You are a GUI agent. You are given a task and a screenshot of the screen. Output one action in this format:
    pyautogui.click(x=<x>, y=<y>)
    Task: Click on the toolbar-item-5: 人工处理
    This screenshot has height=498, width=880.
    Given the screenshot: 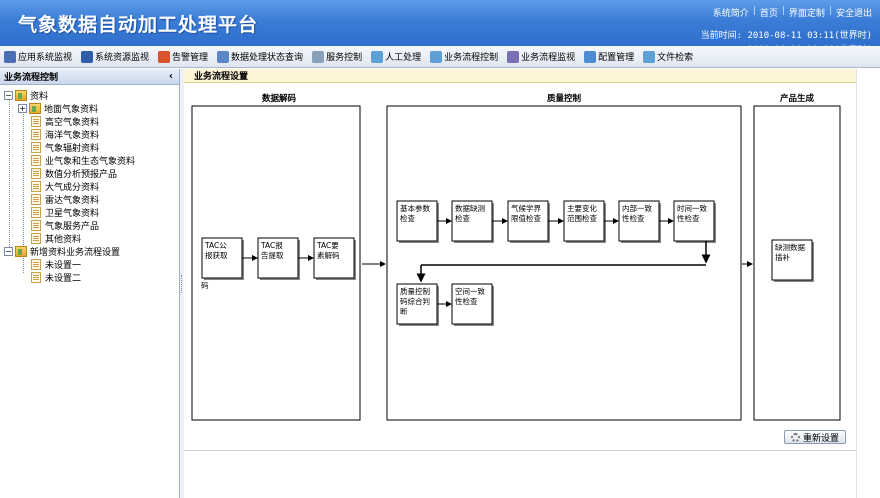 What is the action you would take?
    pyautogui.click(x=396, y=56)
    